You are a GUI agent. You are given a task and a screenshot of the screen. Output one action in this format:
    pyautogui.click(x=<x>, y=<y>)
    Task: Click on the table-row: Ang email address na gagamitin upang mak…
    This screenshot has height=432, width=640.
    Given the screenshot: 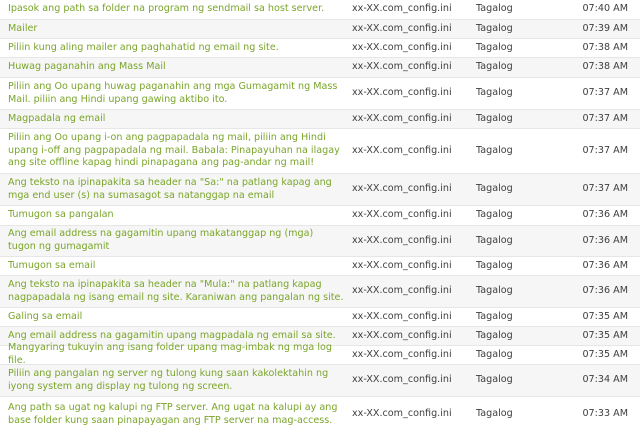 What is the action you would take?
    pyautogui.click(x=320, y=241)
    